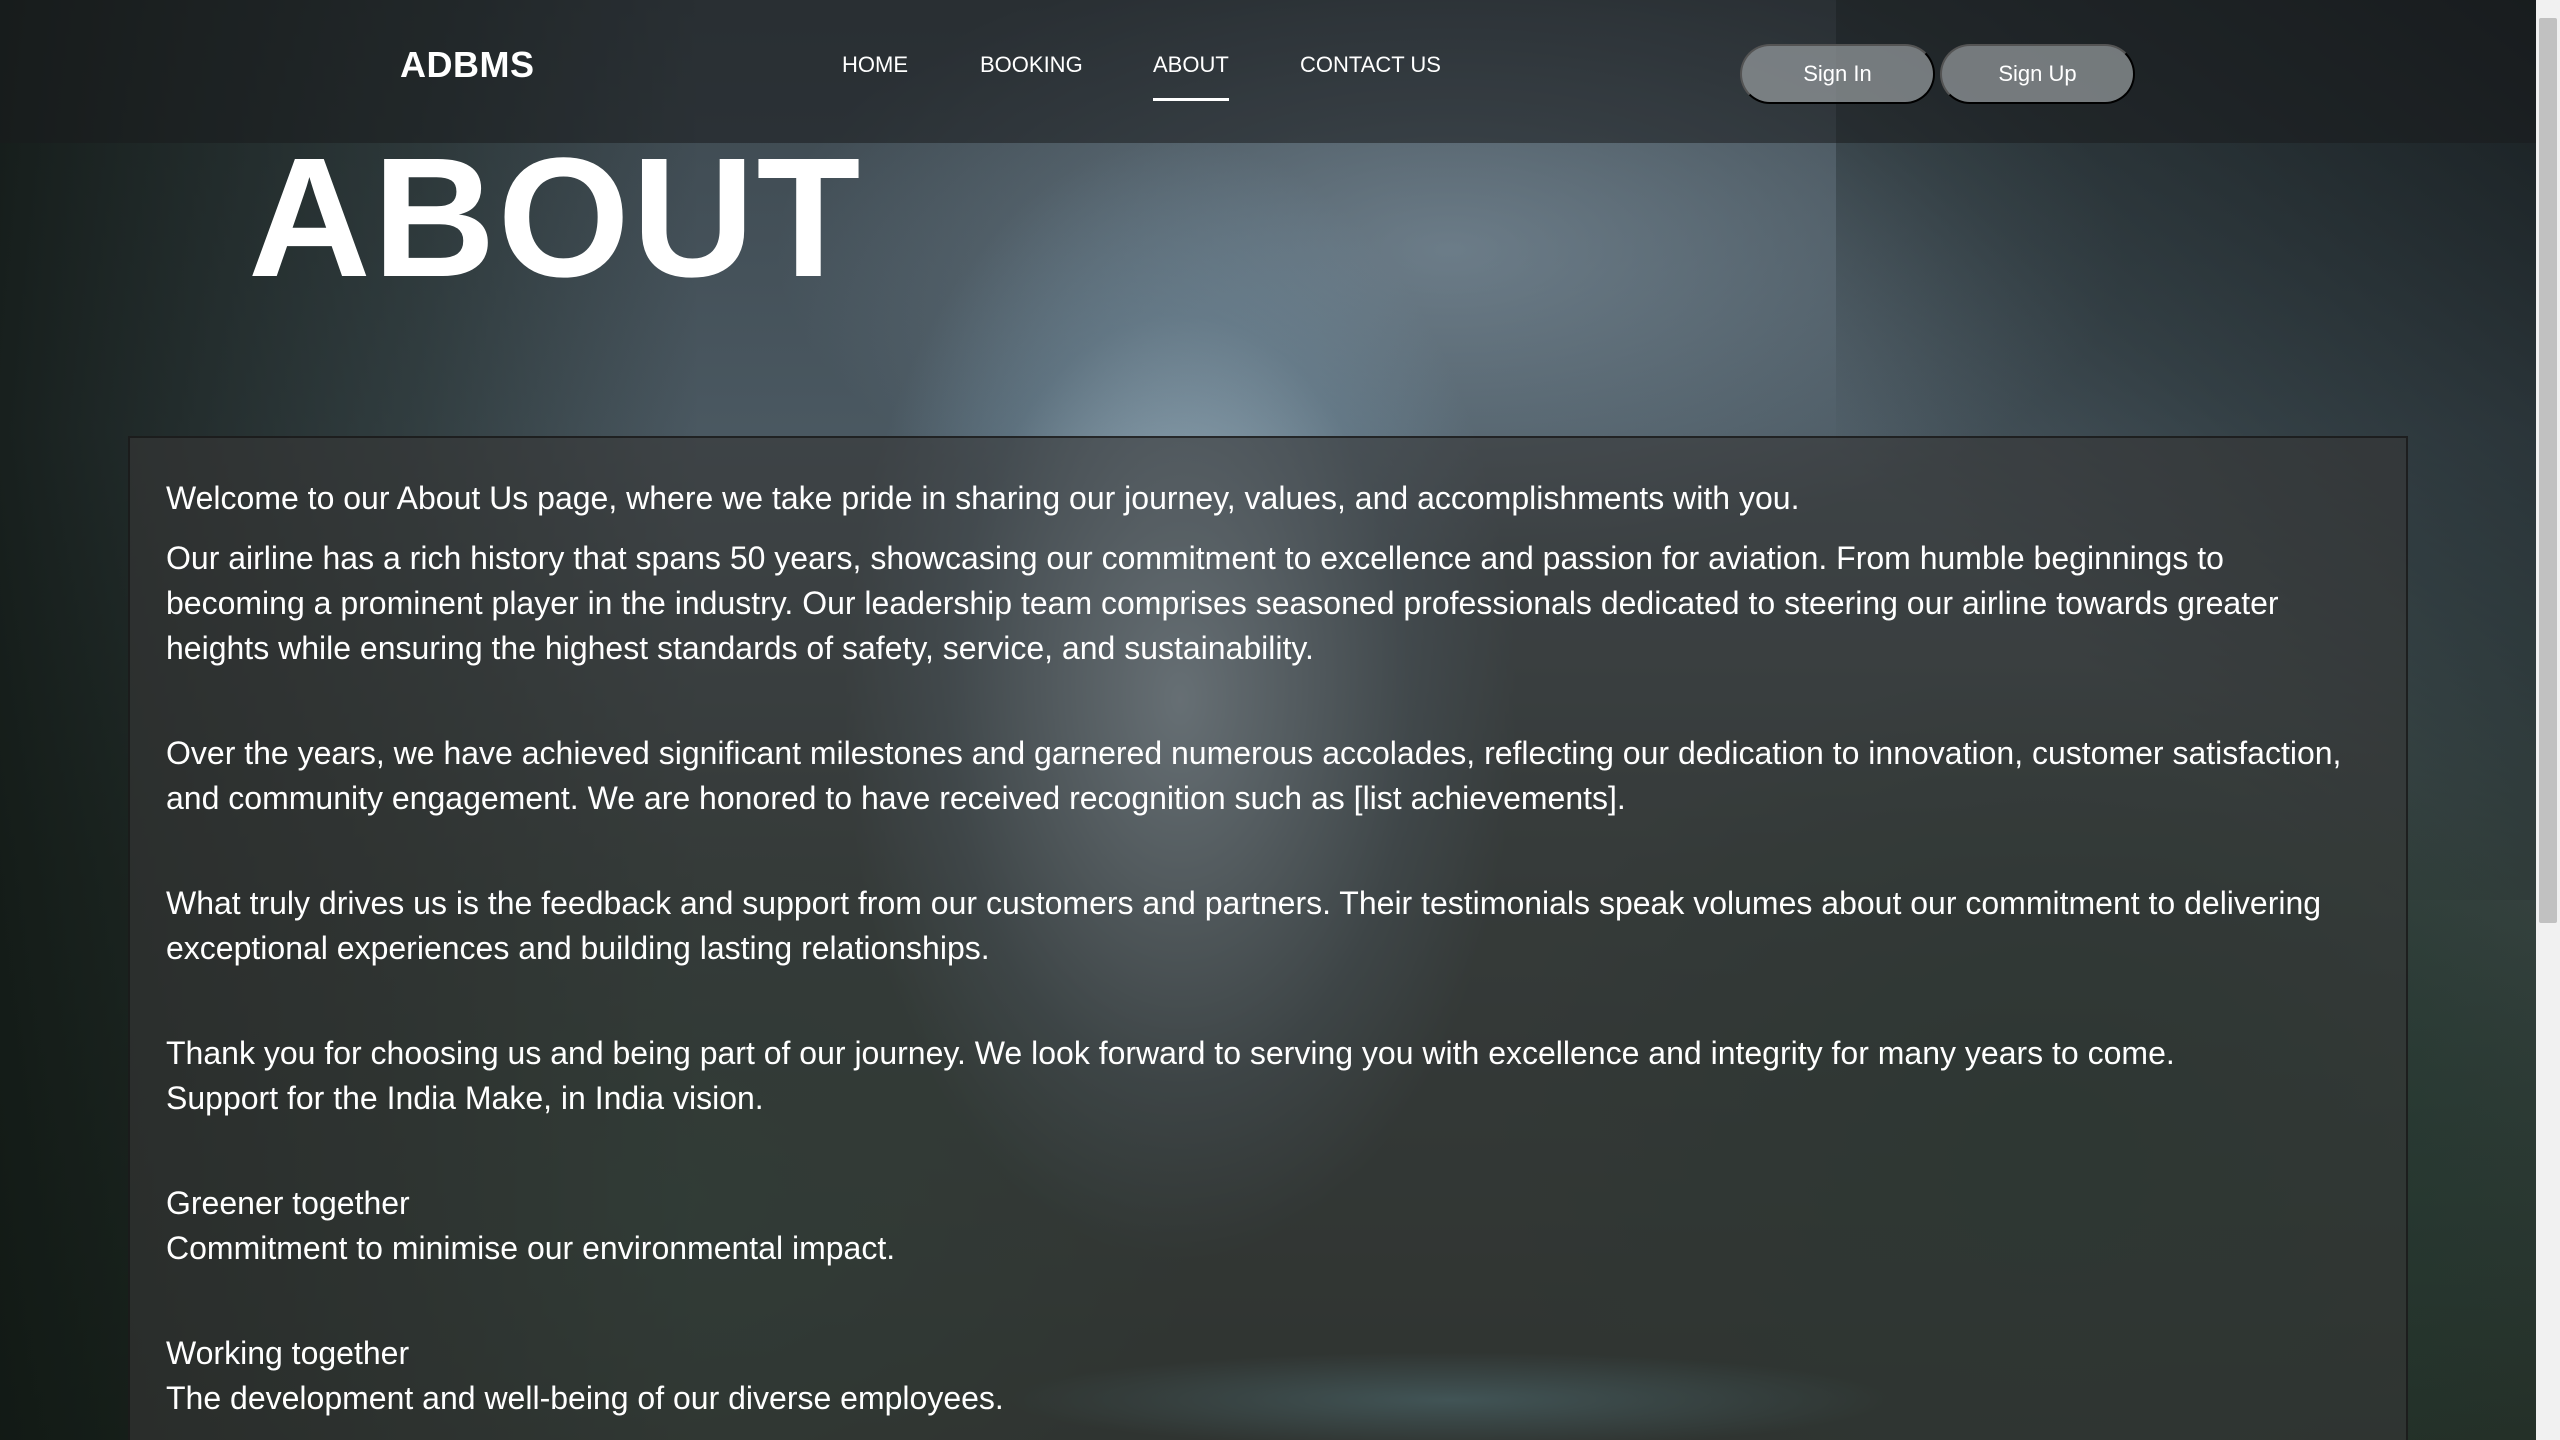 The width and height of the screenshot is (2560, 1440). I want to click on nav-booking-link: BOOKING, so click(1031, 65).